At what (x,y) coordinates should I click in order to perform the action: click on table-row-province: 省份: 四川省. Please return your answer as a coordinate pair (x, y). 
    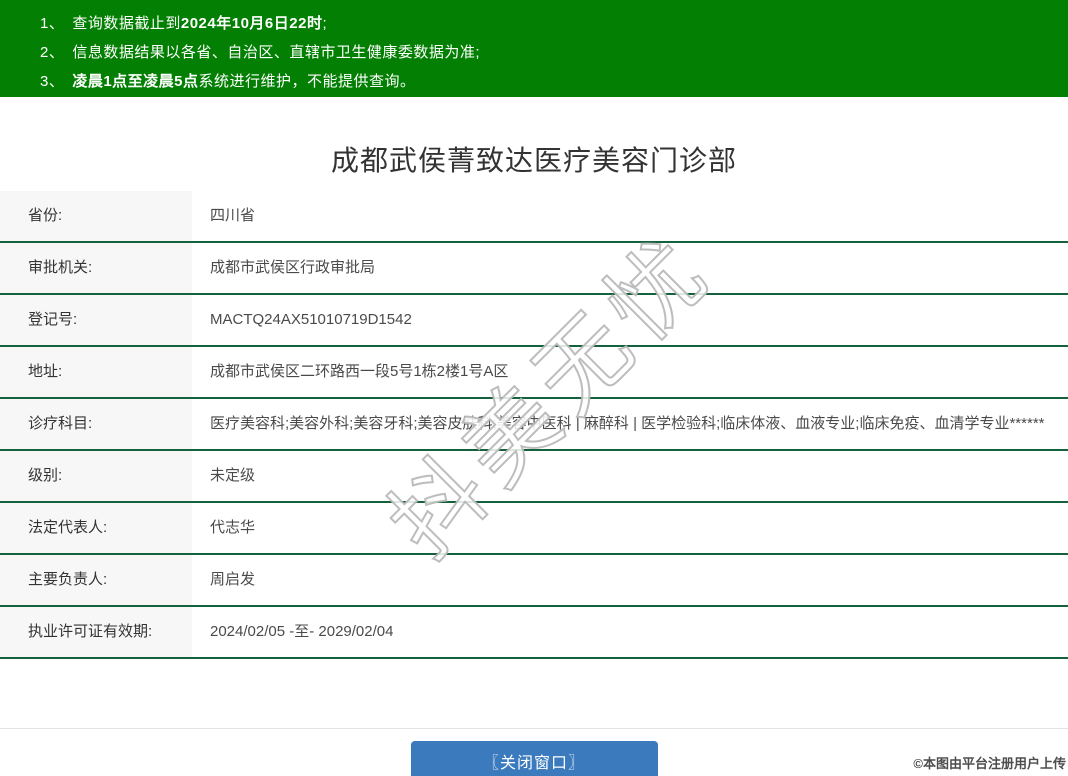
    Looking at the image, I should click on (534, 217).